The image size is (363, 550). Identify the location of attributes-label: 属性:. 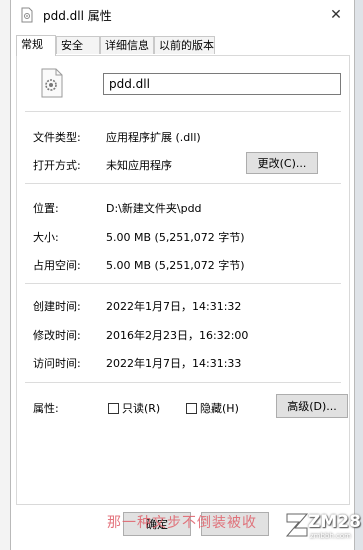
(46, 408).